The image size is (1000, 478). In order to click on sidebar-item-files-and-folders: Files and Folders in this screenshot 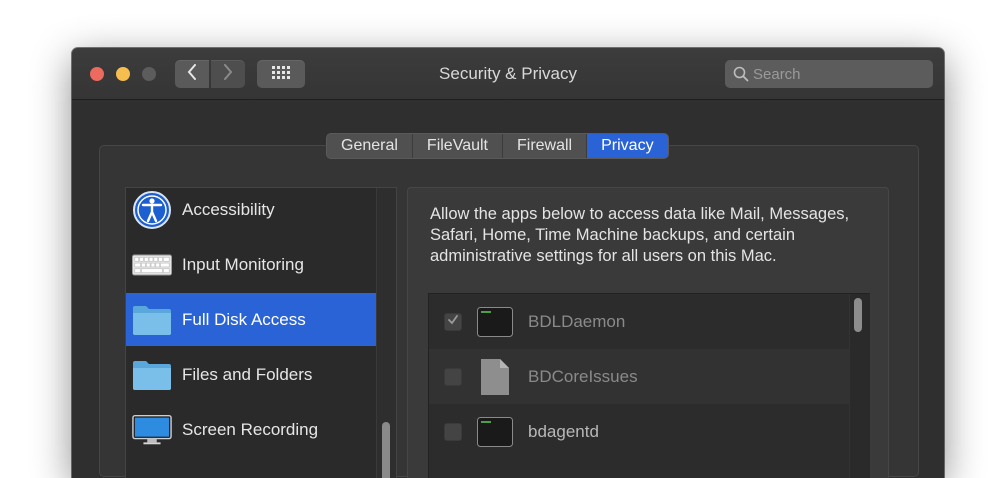, I will do `click(251, 374)`.